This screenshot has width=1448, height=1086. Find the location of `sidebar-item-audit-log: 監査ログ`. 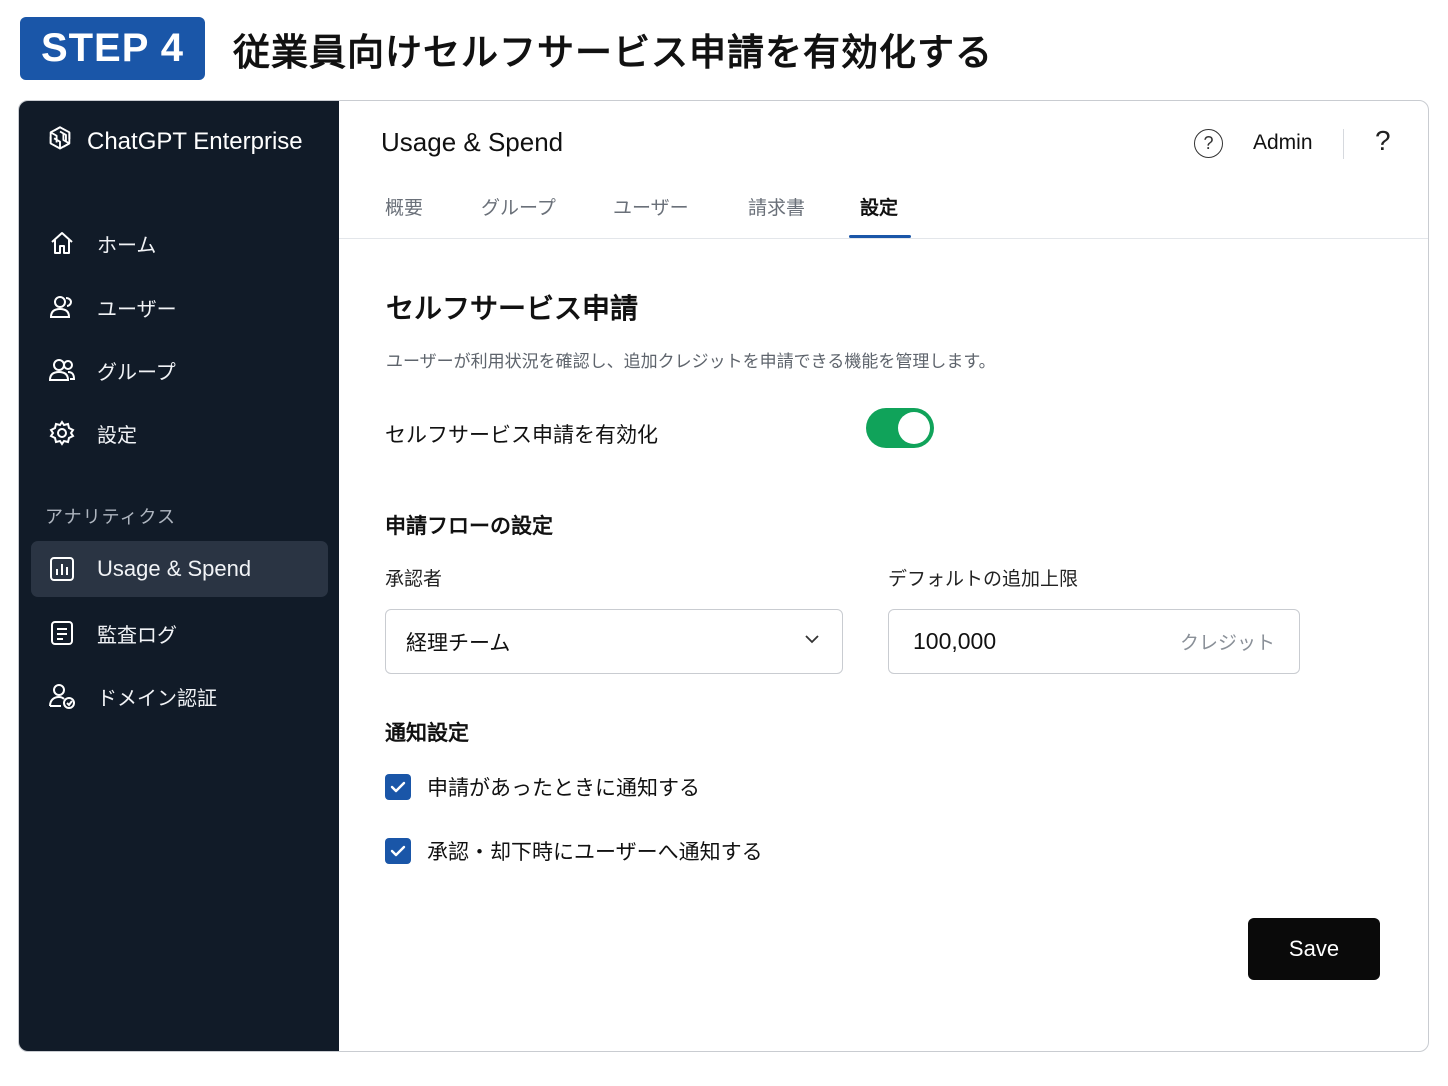

sidebar-item-audit-log: 監査ログ is located at coordinates (179, 633).